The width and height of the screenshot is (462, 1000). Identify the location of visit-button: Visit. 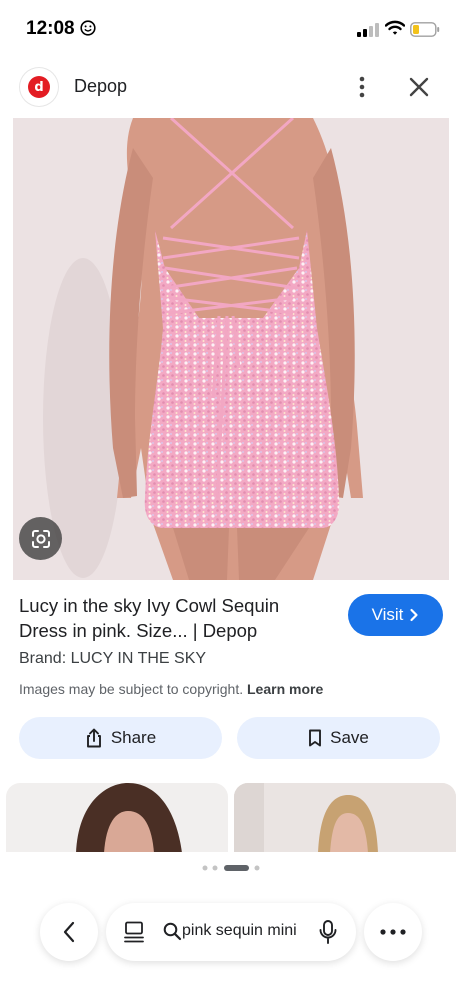
(395, 615).